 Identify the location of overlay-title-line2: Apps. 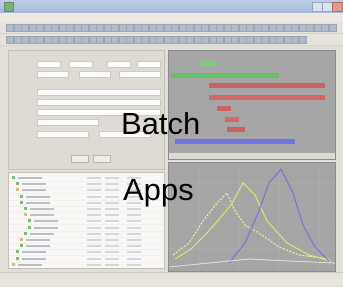
(158, 189).